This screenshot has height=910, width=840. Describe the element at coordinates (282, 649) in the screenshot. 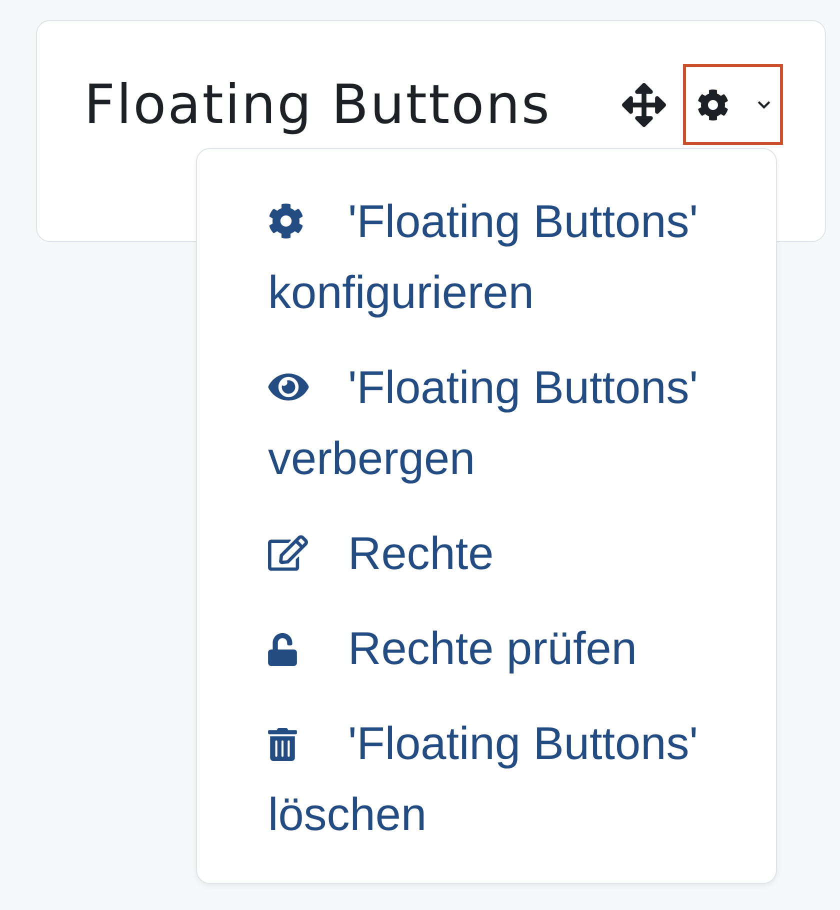

I see `unlocked-padlock-icon` at that location.